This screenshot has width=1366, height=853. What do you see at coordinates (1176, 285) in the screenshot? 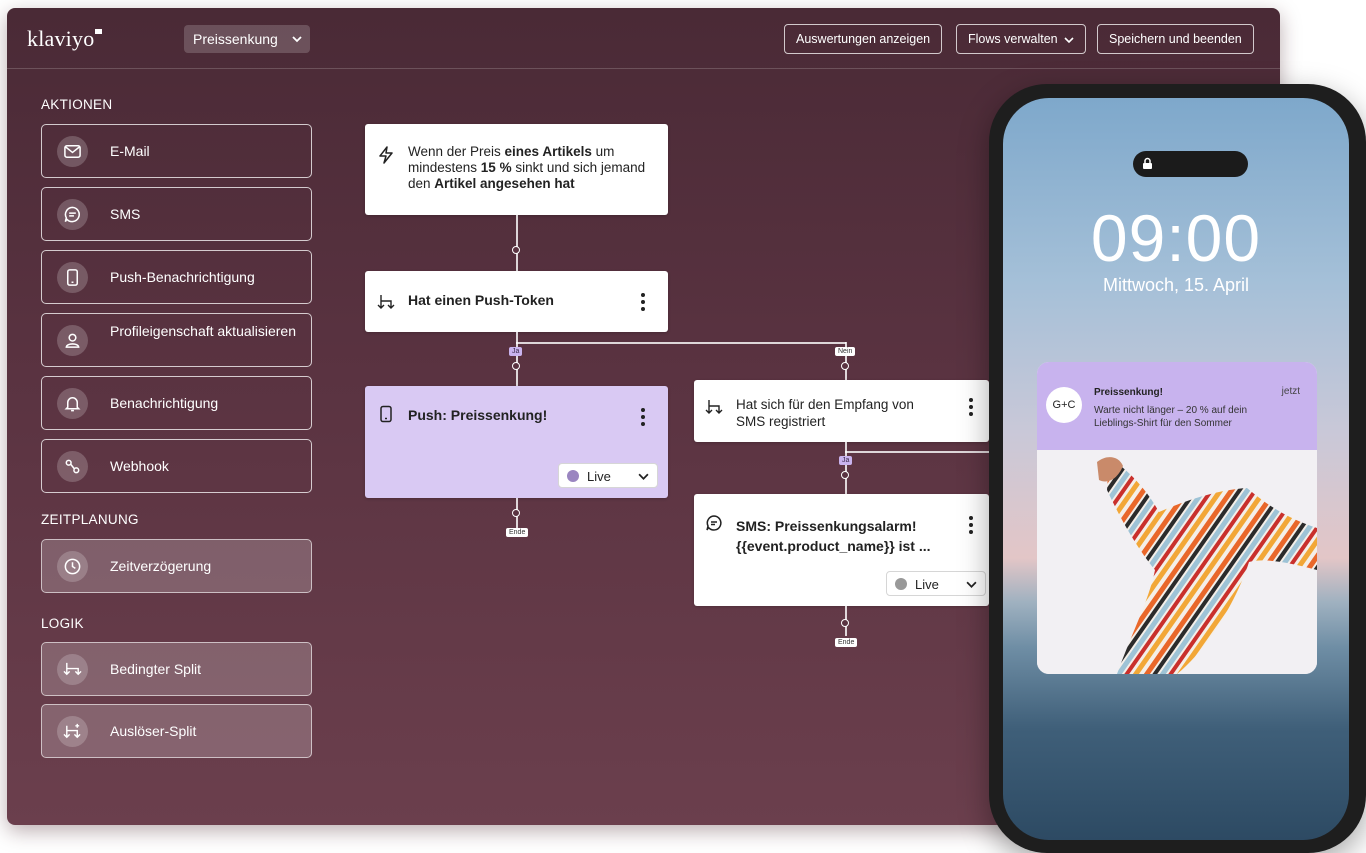
I see `lock-date: Mittwoch, 15. April` at bounding box center [1176, 285].